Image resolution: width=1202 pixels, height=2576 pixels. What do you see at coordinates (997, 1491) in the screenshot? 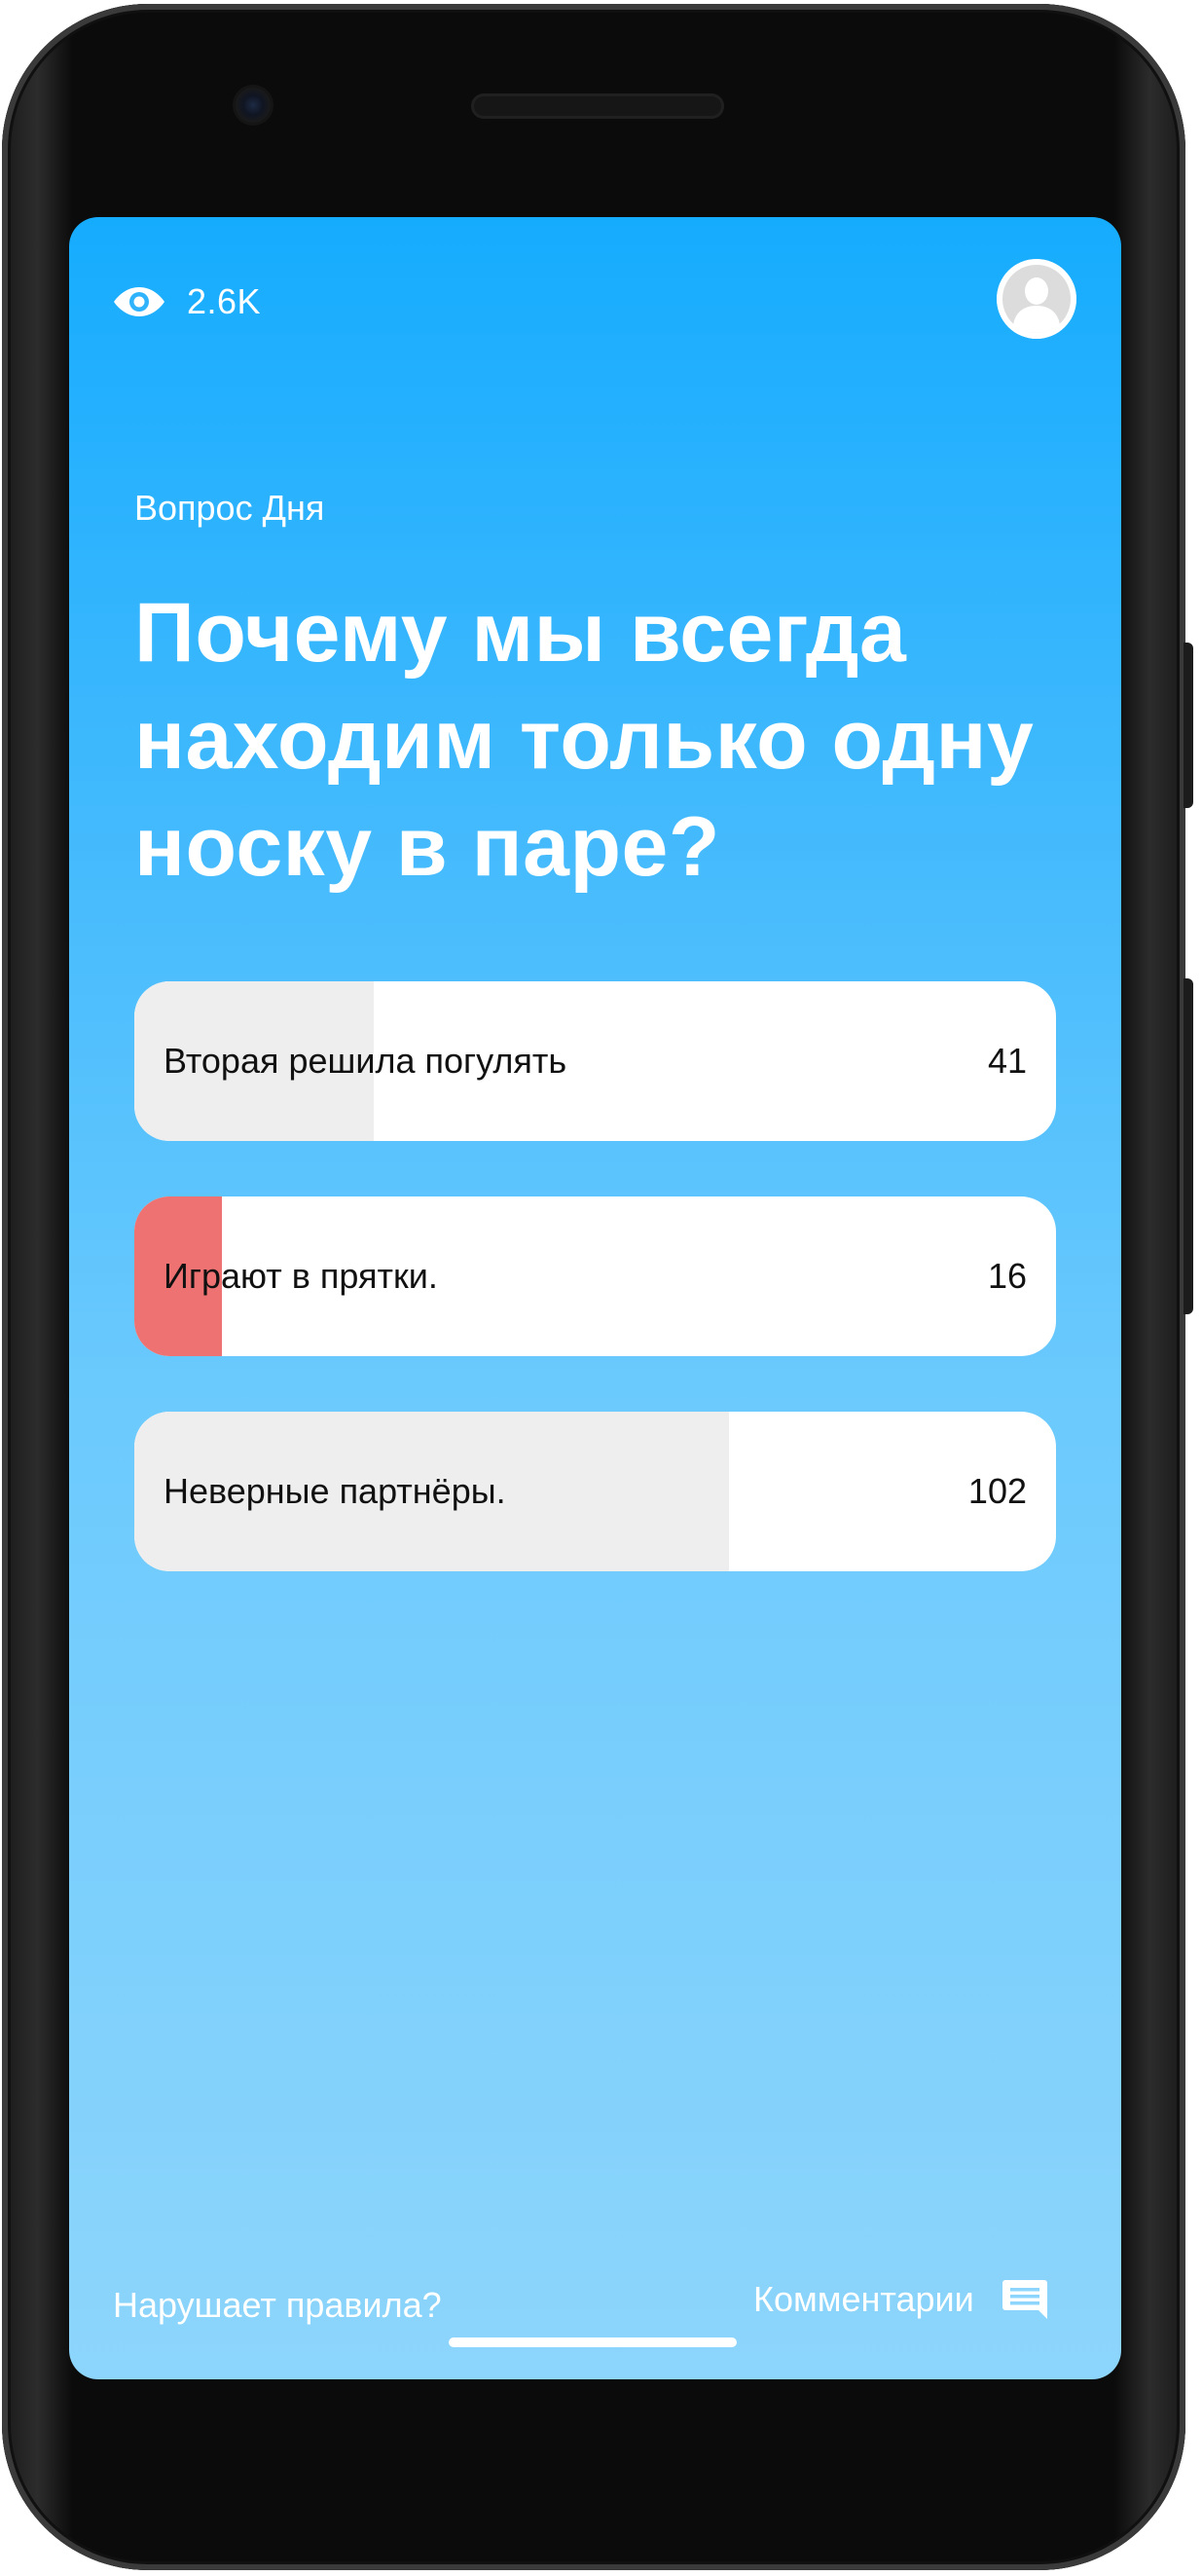
I see `option-vote-count: 102` at bounding box center [997, 1491].